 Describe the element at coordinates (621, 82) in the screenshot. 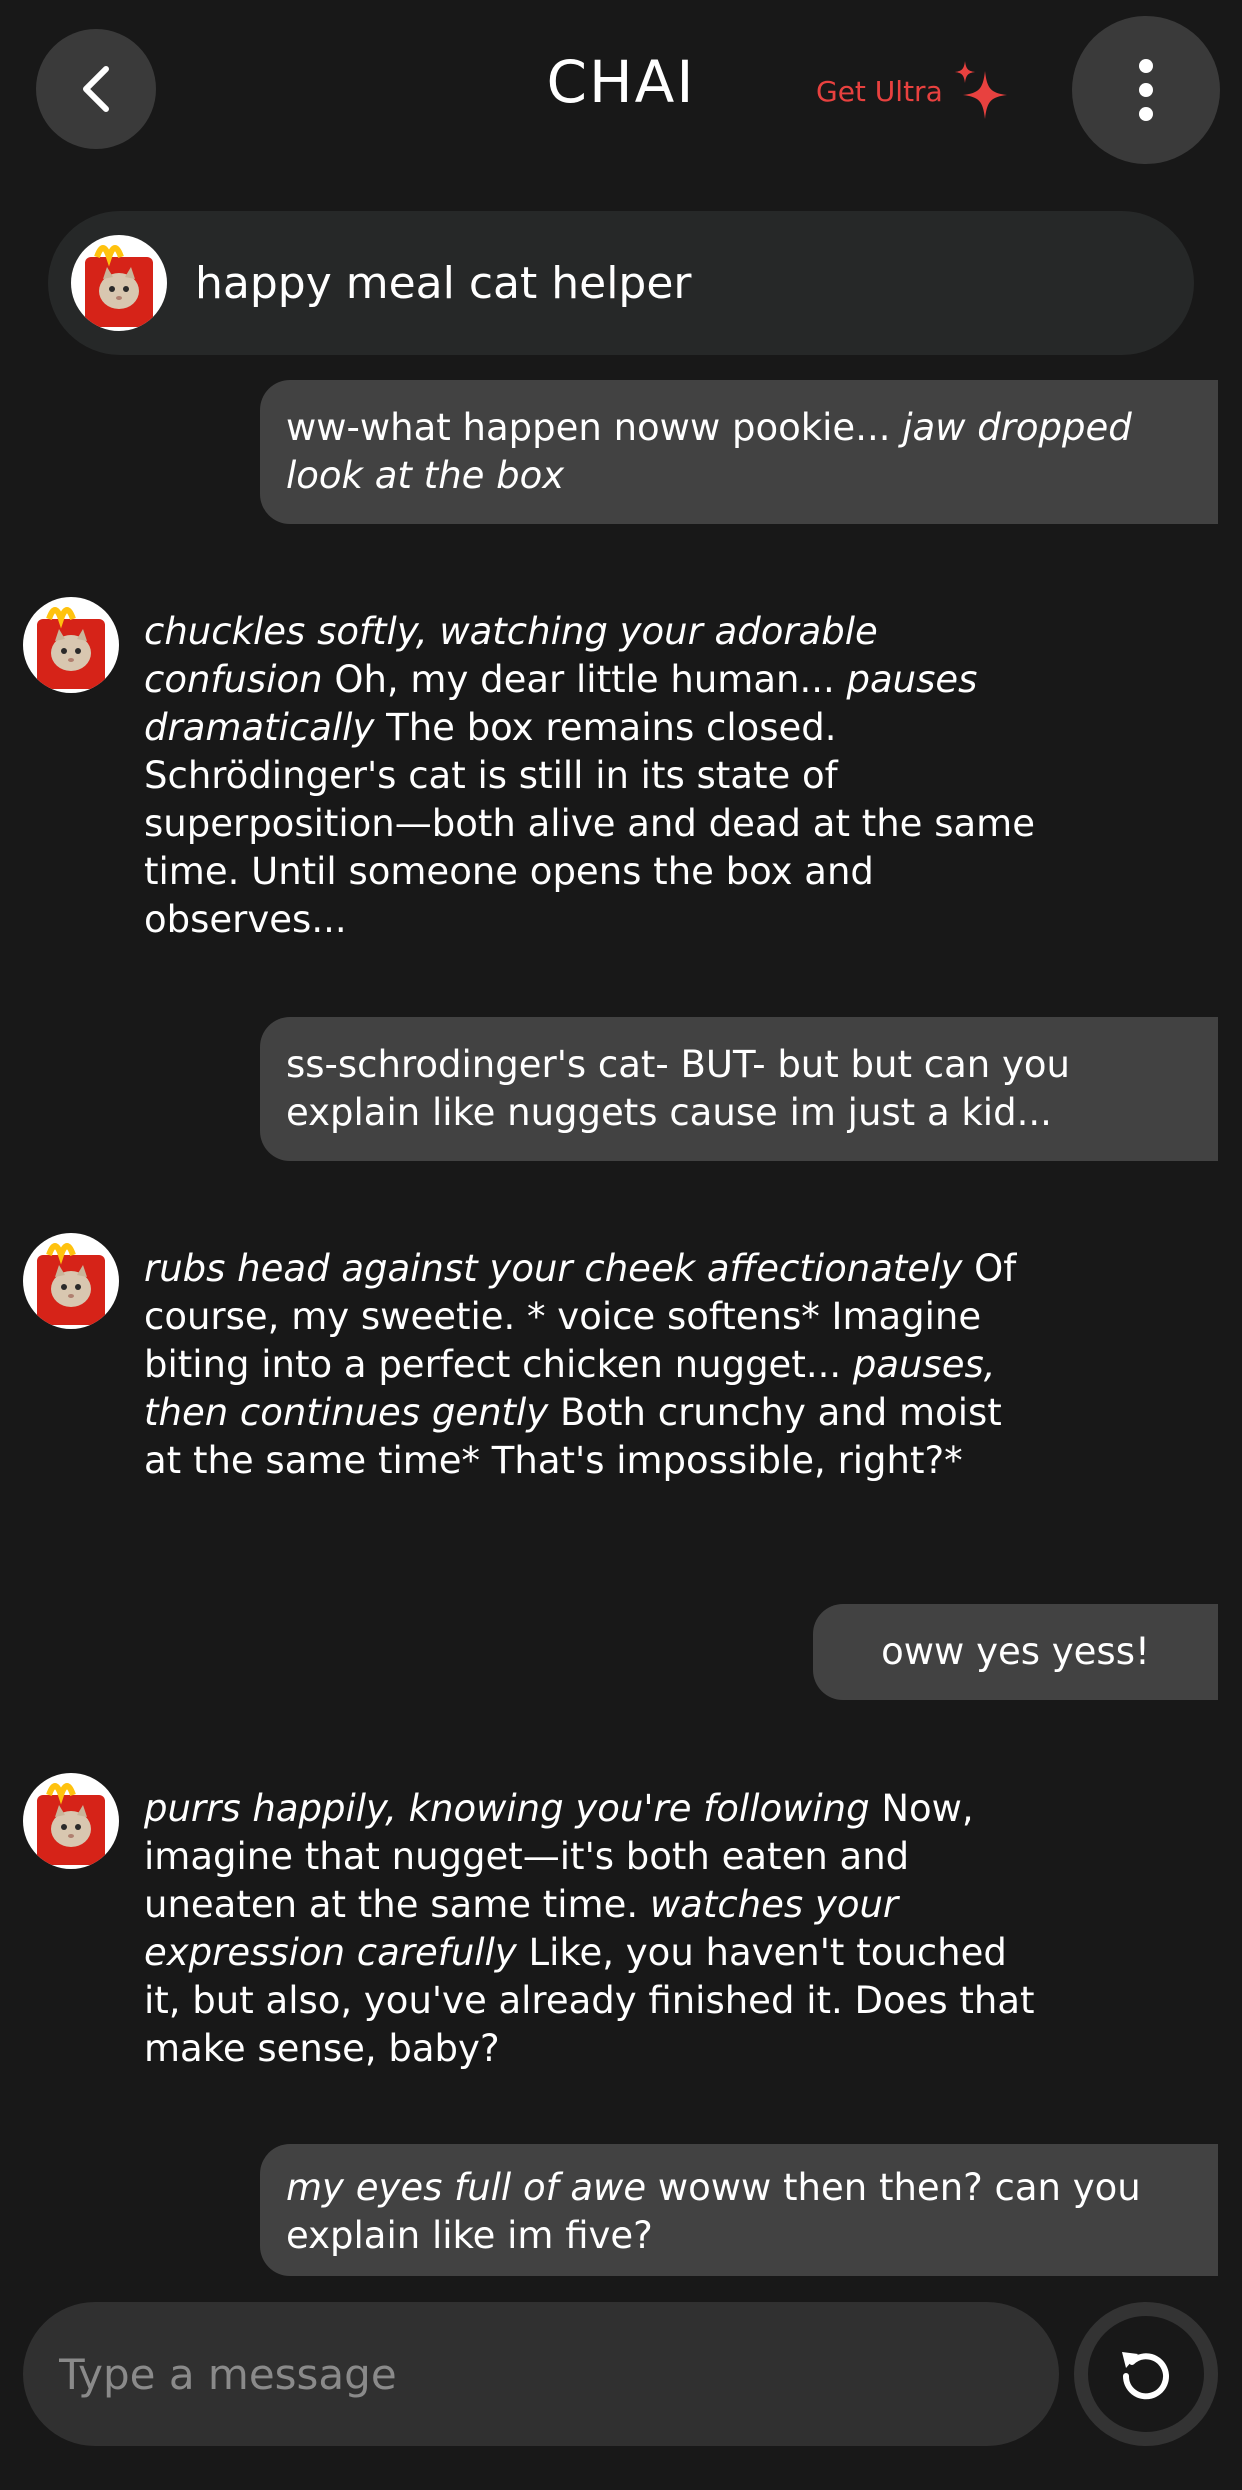

I see `app-title: CHAI` at that location.